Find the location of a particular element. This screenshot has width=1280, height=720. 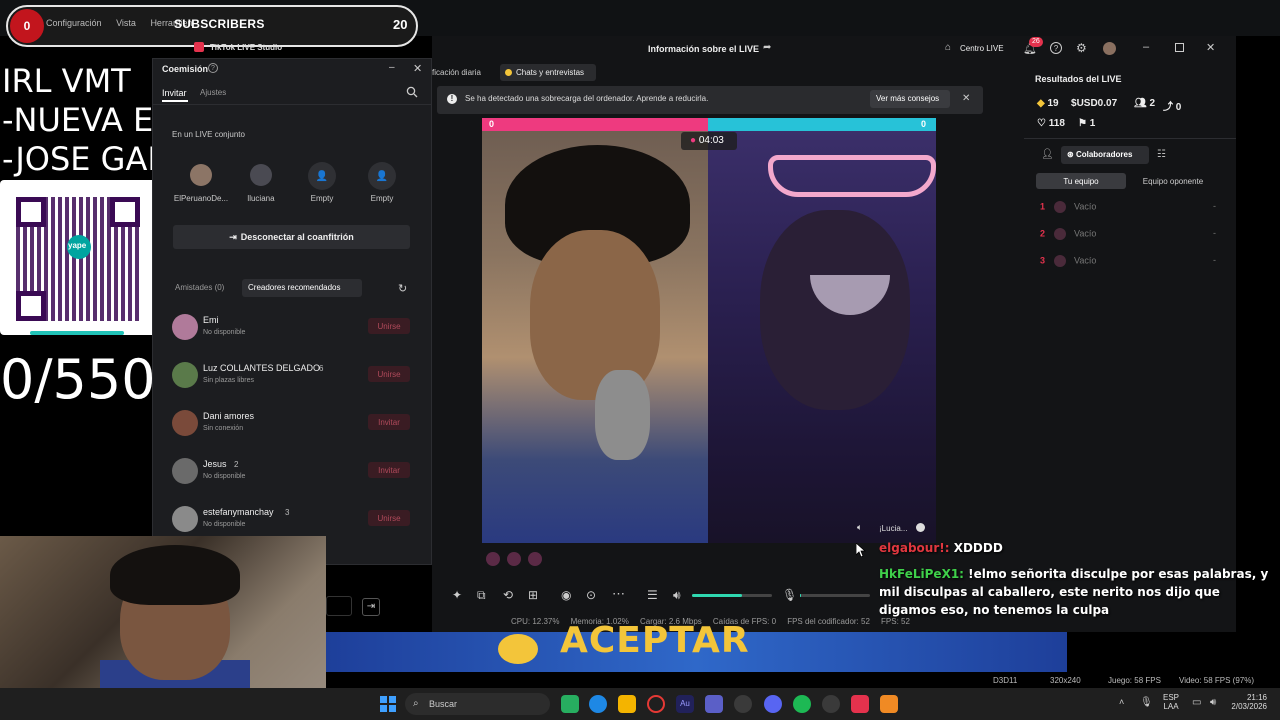

home-icon: ⌂ is located at coordinates (948, 47).